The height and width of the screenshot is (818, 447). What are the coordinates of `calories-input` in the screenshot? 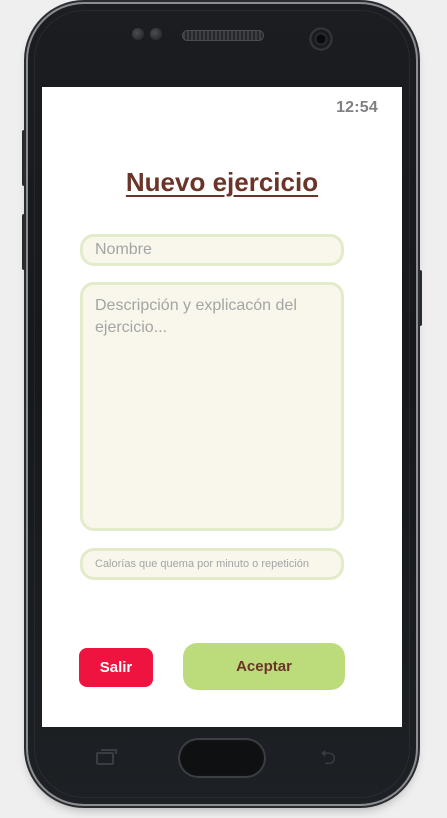 It's located at (212, 564).